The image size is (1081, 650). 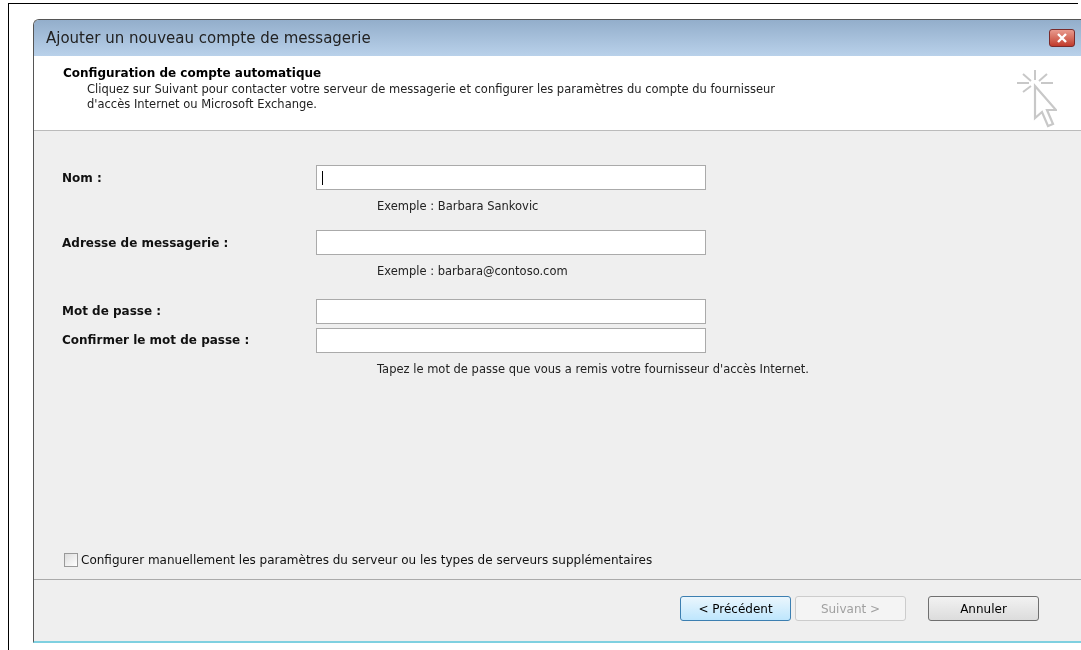 I want to click on field-label: Confirmer le mot de passe :, so click(x=156, y=340).